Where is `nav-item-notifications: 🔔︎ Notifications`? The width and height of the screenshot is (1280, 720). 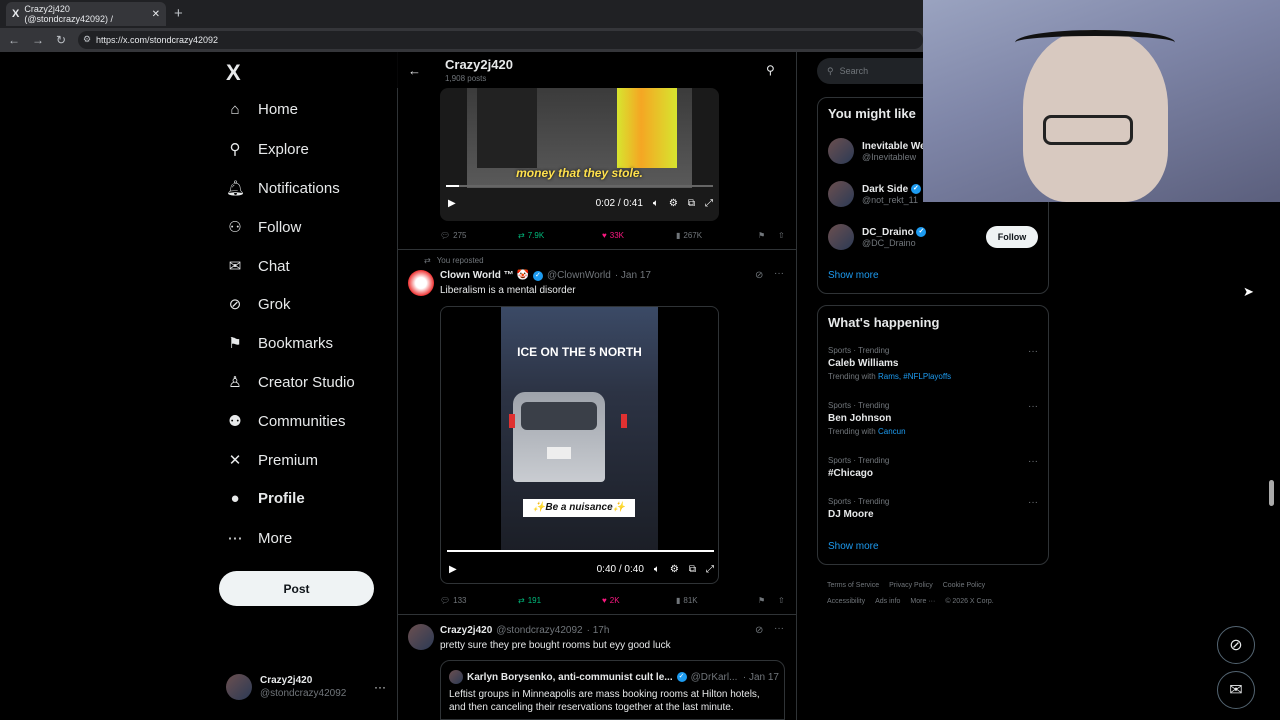 nav-item-notifications: 🔔︎ Notifications is located at coordinates (283, 188).